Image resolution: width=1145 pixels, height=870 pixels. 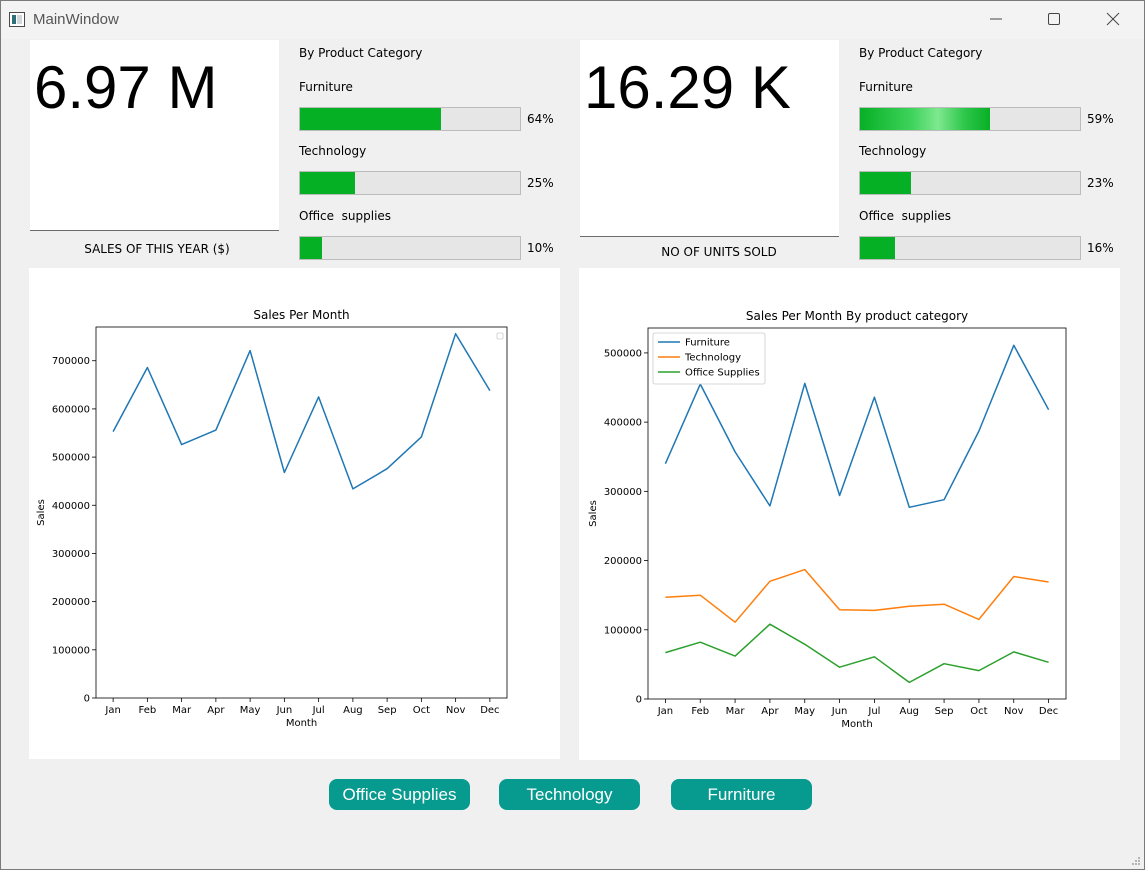 What do you see at coordinates (925, 119) in the screenshot?
I see `units-furniture-fill` at bounding box center [925, 119].